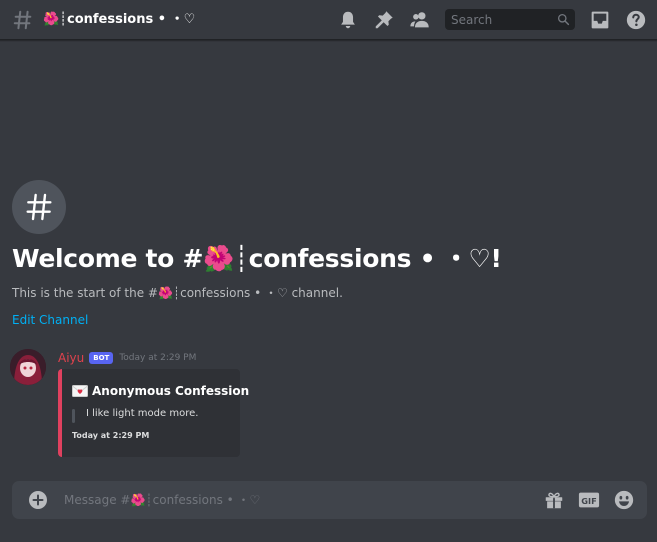 This screenshot has height=542, width=657. Describe the element at coordinates (384, 20) in the screenshot. I see `pin-icon` at that location.